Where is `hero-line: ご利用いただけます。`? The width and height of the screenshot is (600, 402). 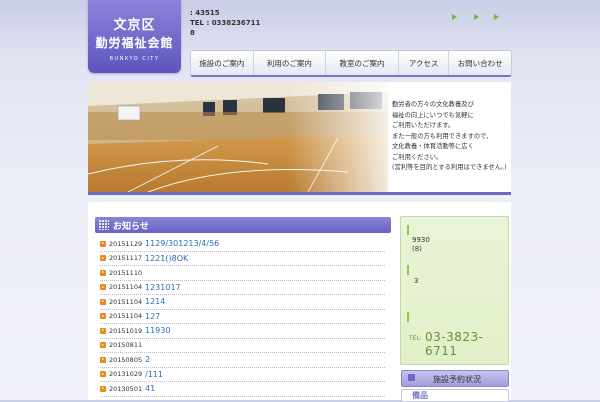
hero-line: ご利用いただけます。 is located at coordinates (423, 125).